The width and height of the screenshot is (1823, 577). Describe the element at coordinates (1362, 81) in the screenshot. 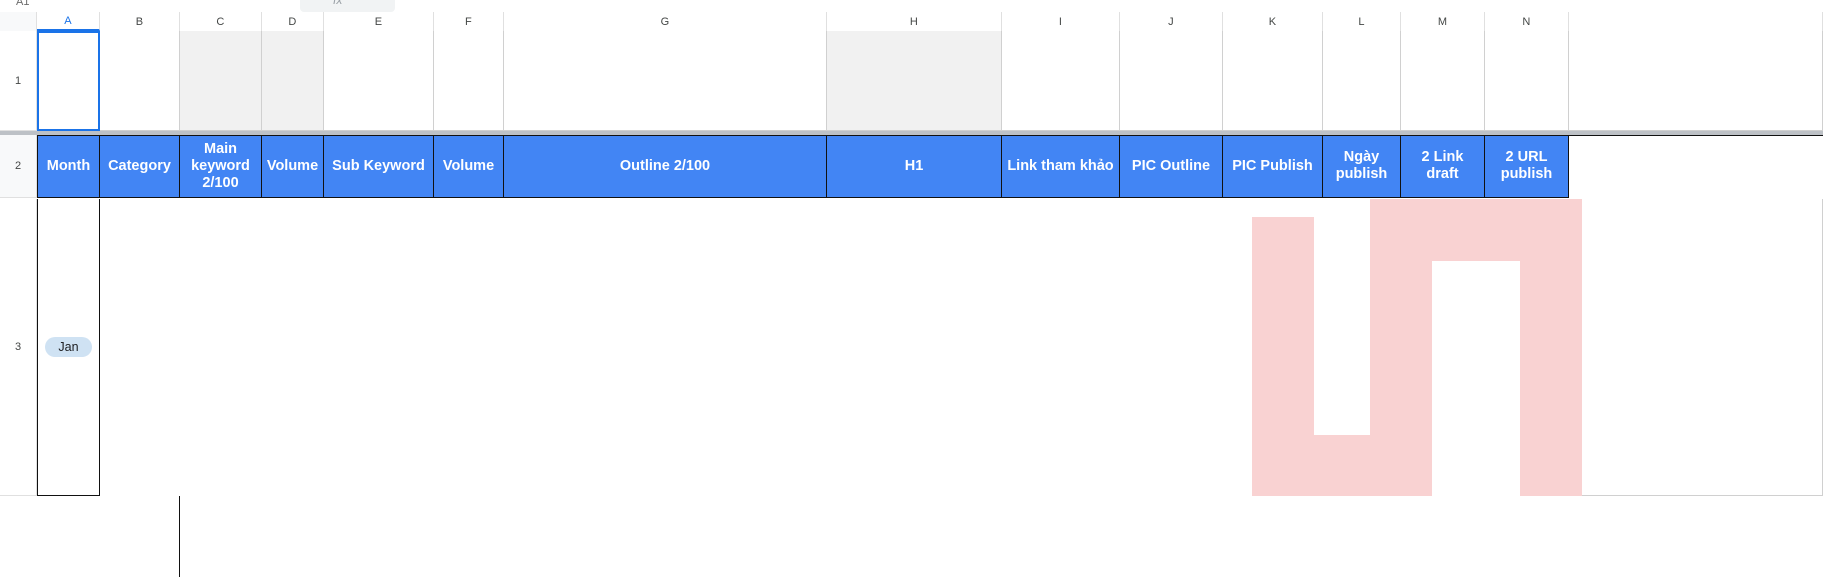

I see `cell-L1` at that location.